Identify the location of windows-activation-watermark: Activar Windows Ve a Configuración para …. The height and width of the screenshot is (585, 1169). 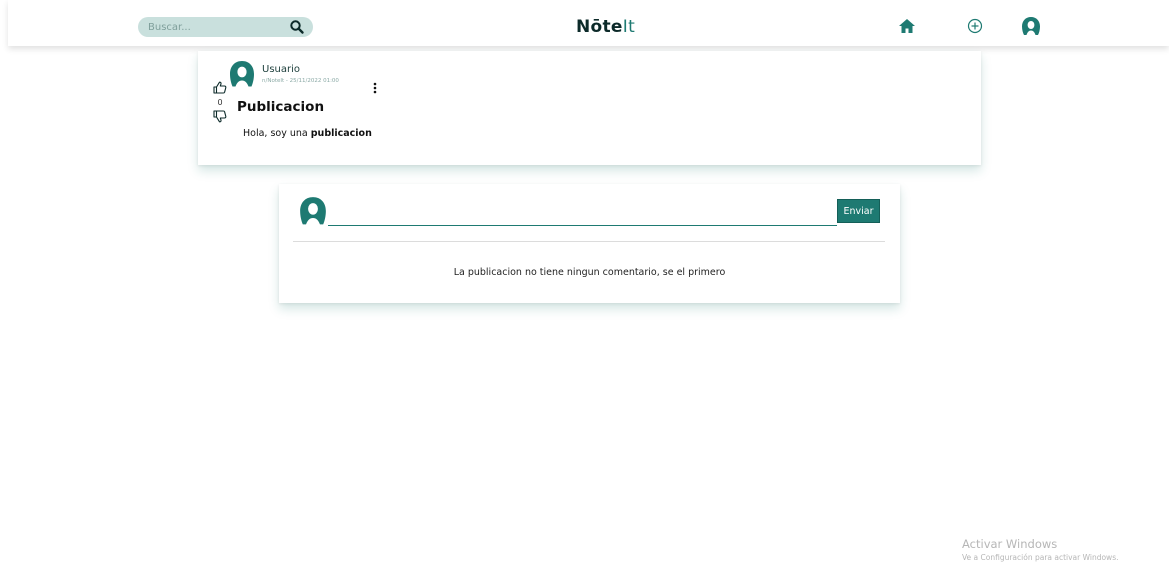
(1040, 549).